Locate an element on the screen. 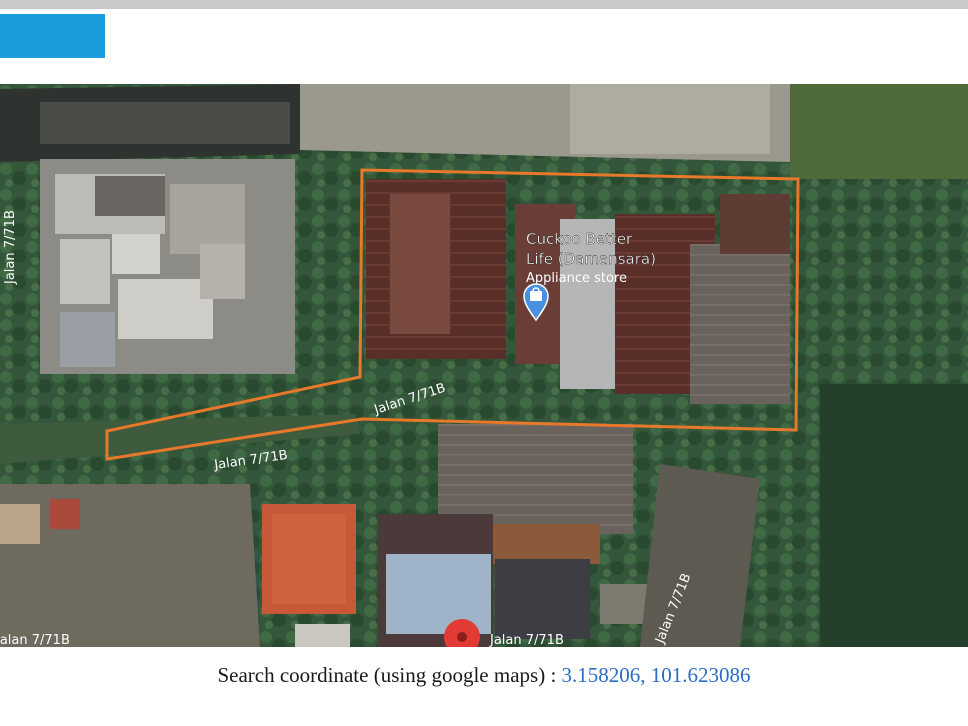  top-bar is located at coordinates (484, 4).